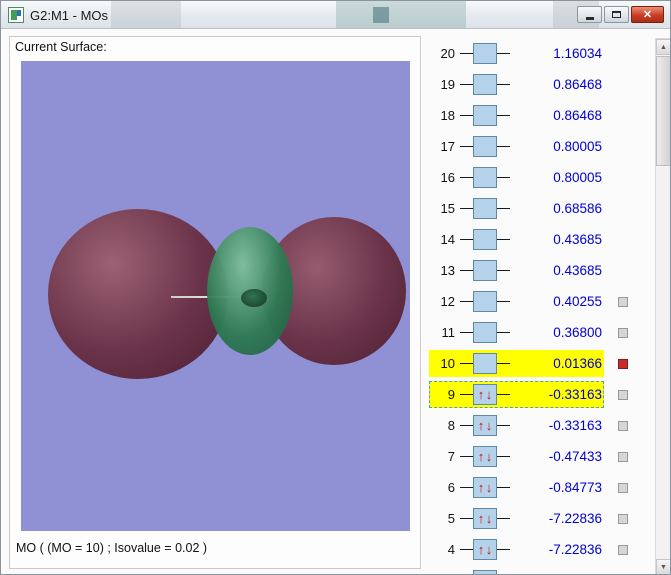  What do you see at coordinates (516, 456) in the screenshot?
I see `mo-row-main: 7 ↑ ↓ -0.47433` at bounding box center [516, 456].